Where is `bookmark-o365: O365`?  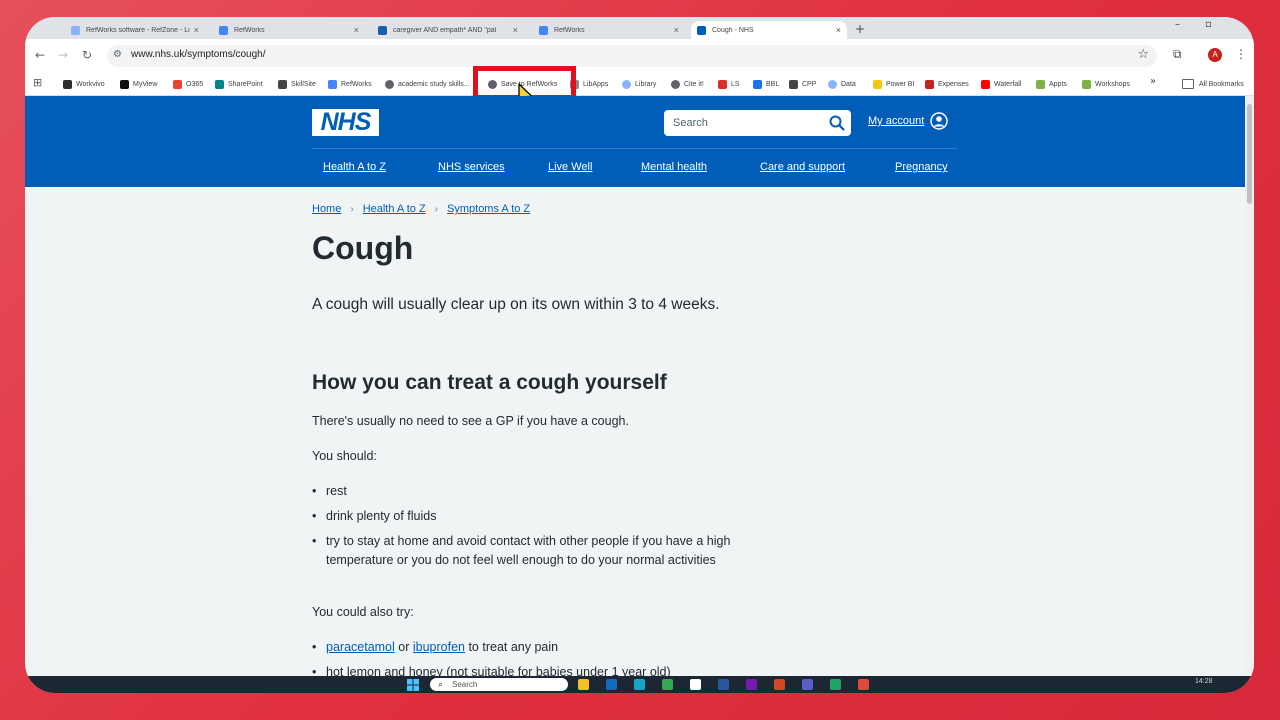 bookmark-o365: O365 is located at coordinates (188, 84).